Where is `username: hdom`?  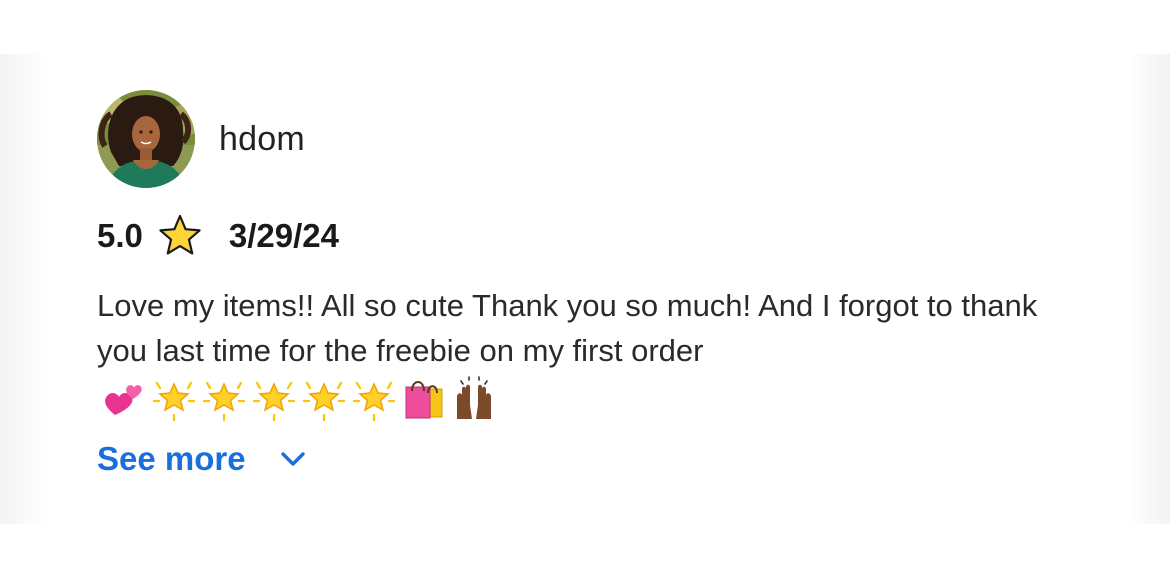
username: hdom is located at coordinates (262, 139).